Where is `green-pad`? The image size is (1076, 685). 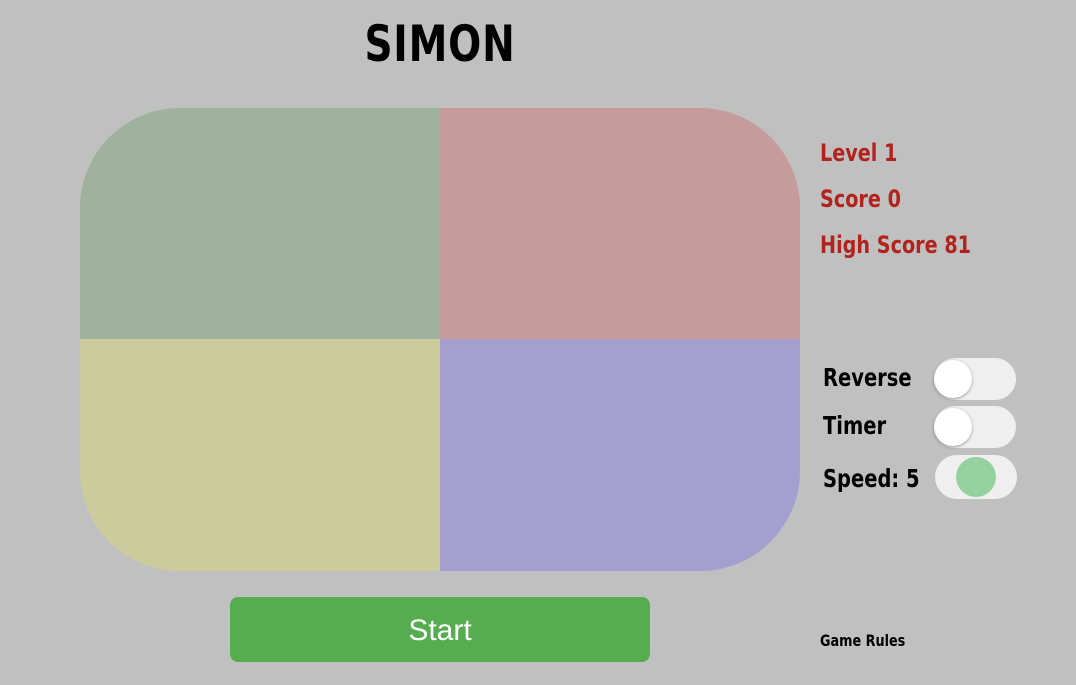 green-pad is located at coordinates (260, 223).